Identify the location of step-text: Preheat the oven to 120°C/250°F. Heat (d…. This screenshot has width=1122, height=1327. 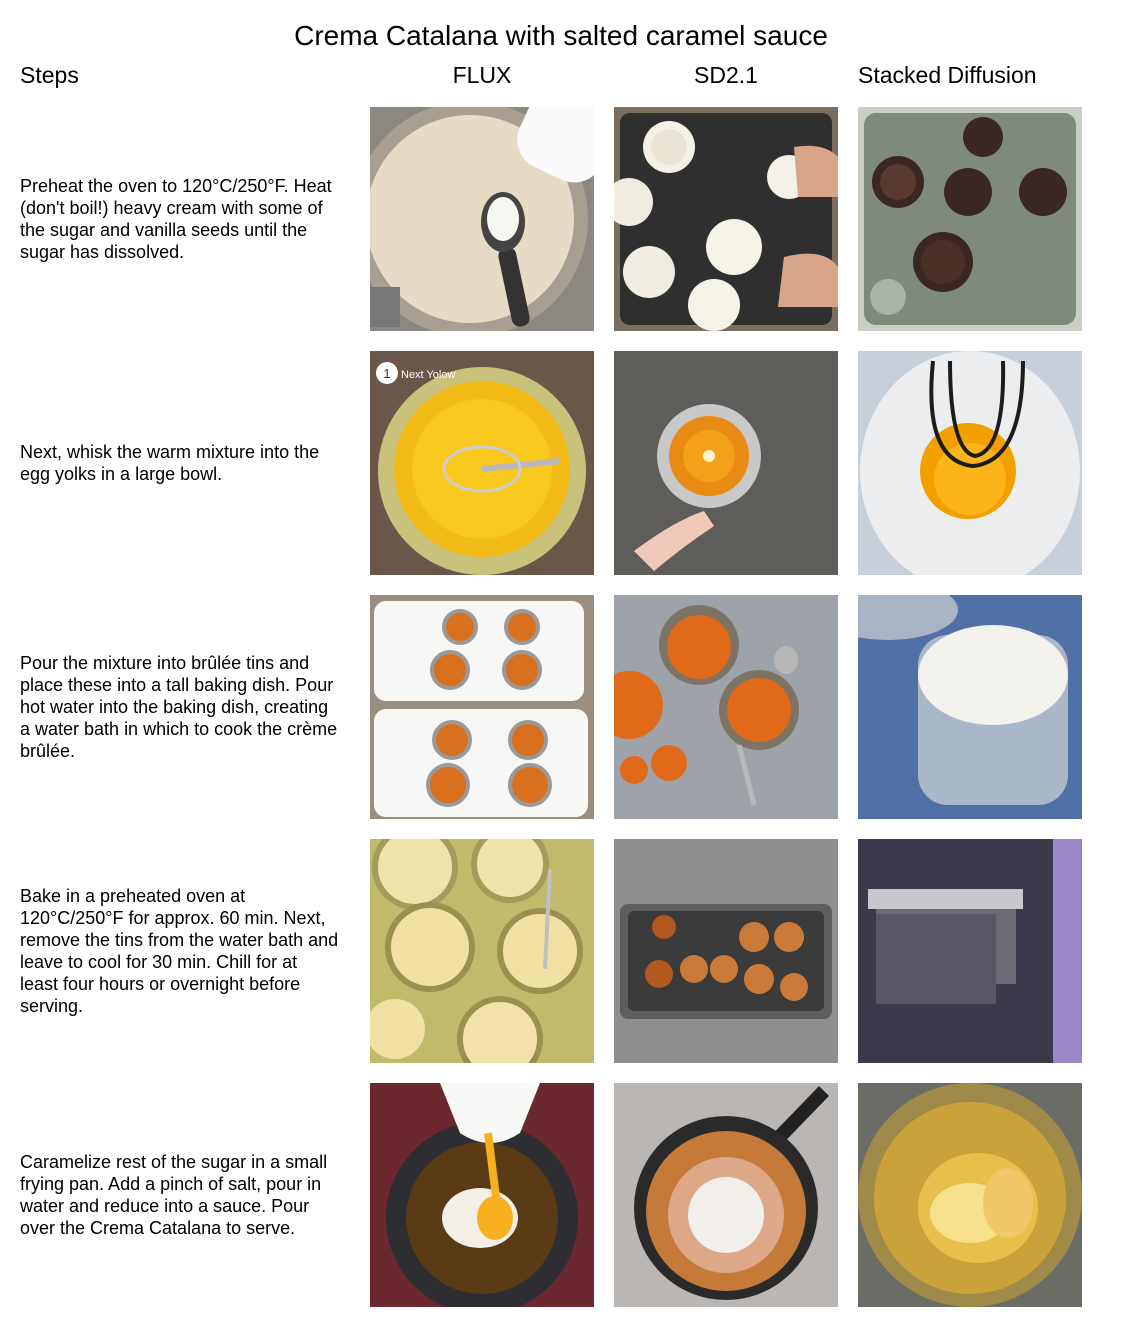
(176, 219).